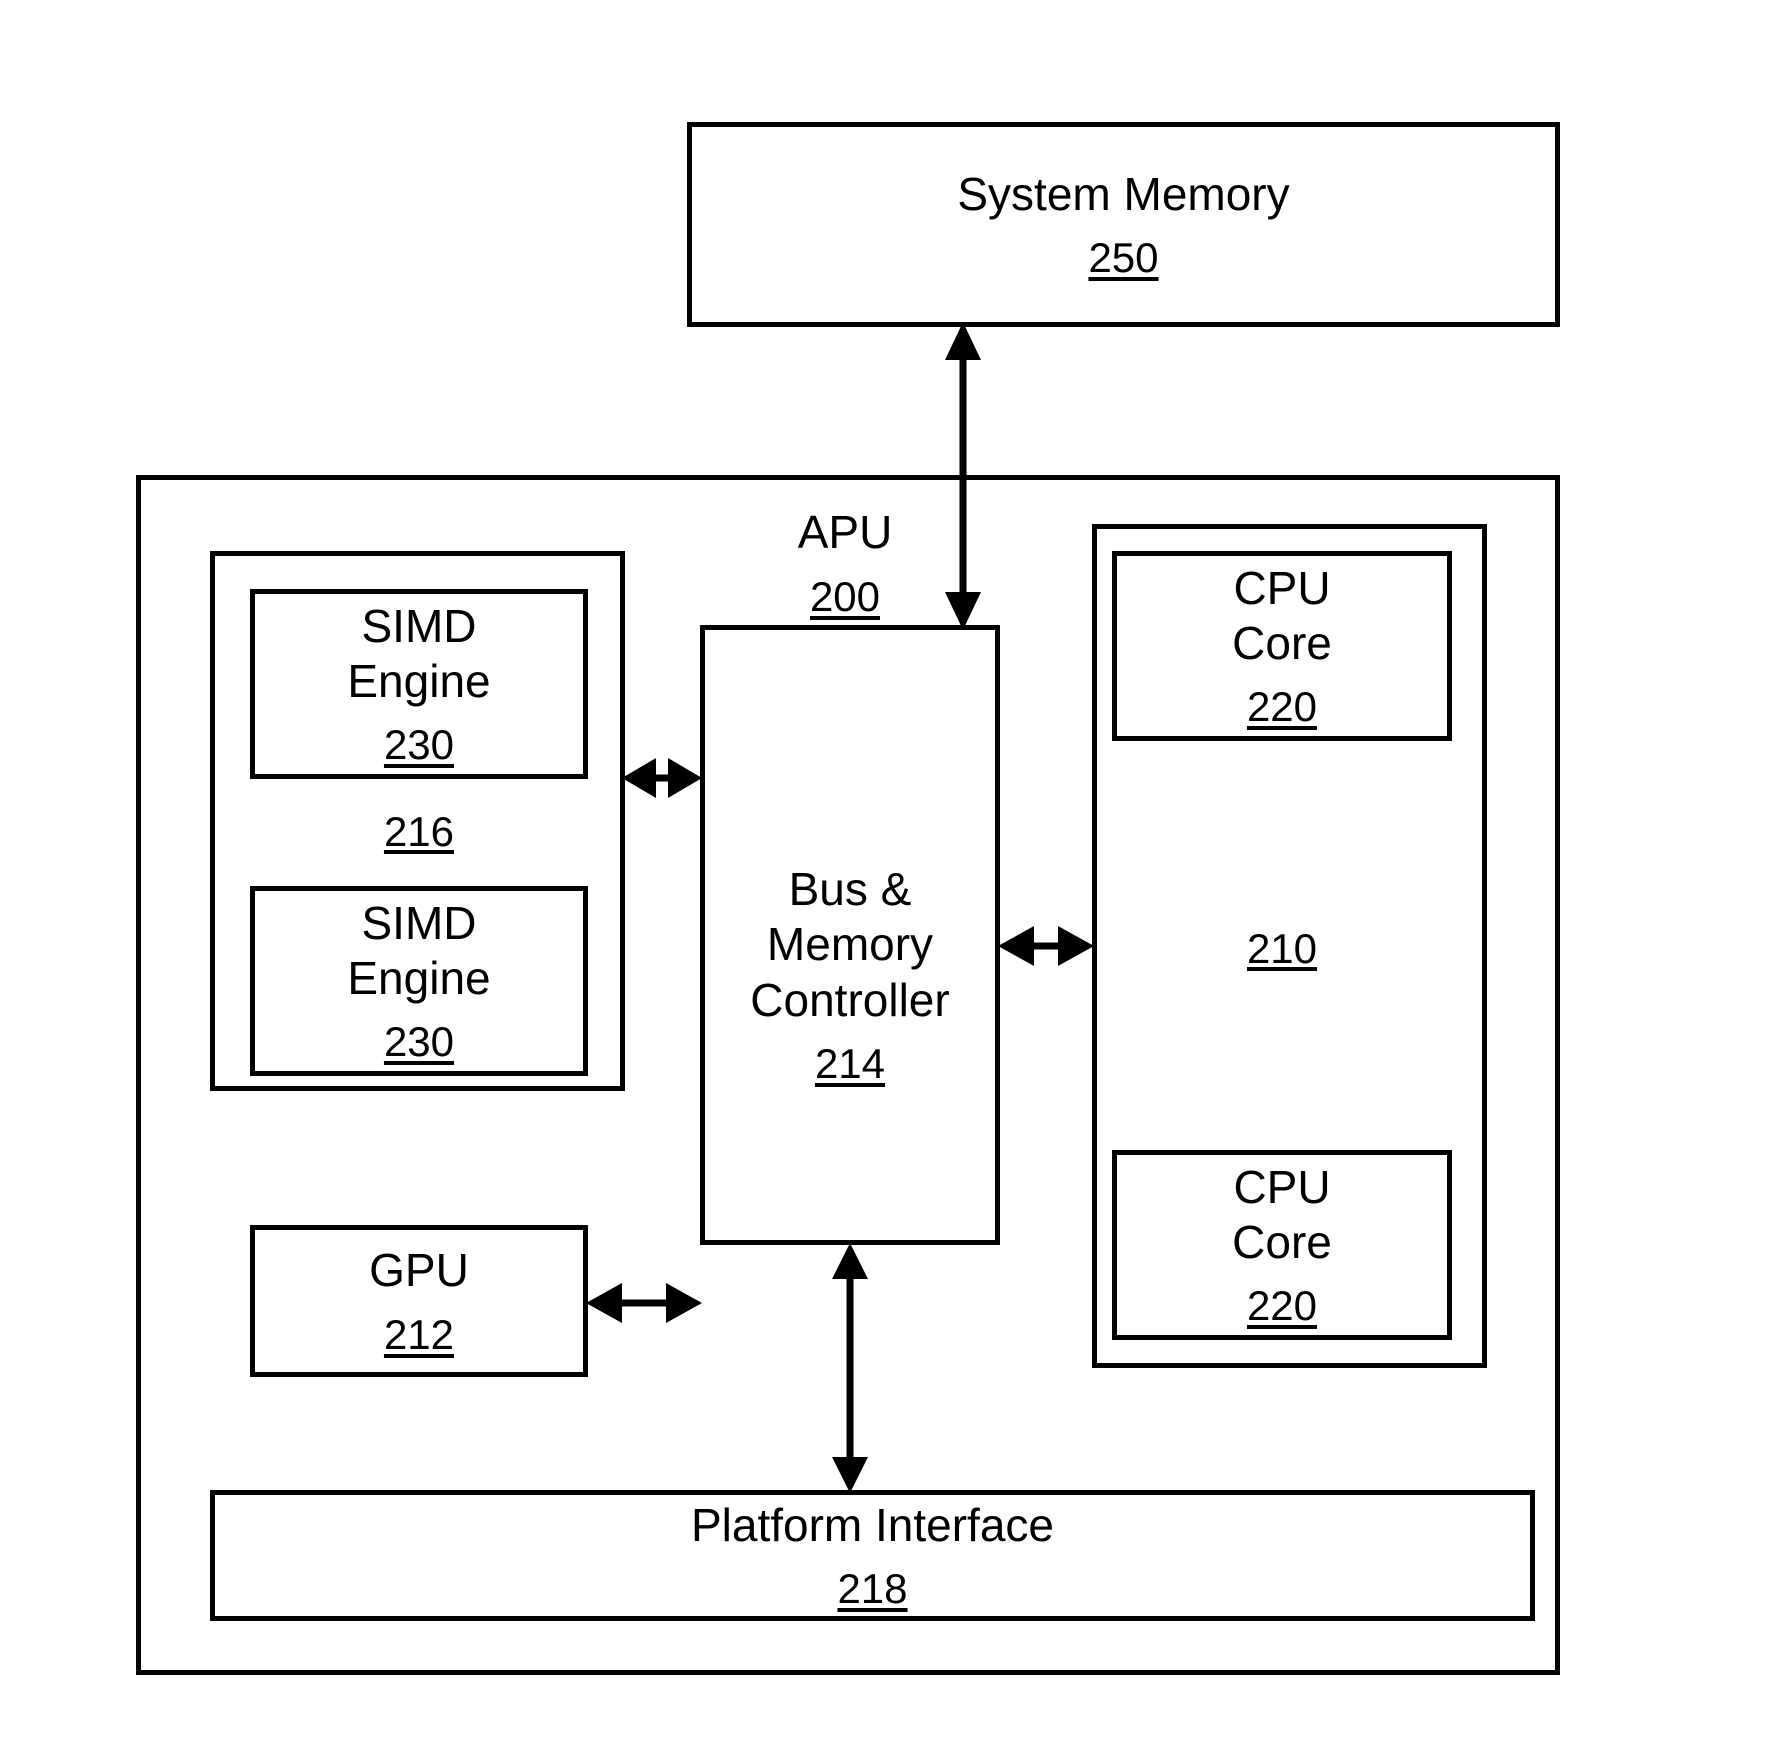 The width and height of the screenshot is (1787, 1754). Describe the element at coordinates (419, 745) in the screenshot. I see `simd-engine-1-ref: 230` at that location.